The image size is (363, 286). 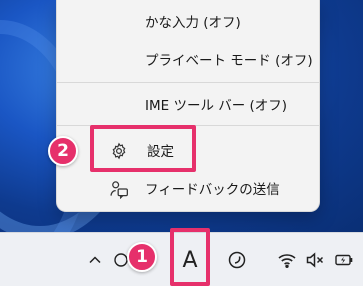 I want to click on menu-separator, so click(x=188, y=82).